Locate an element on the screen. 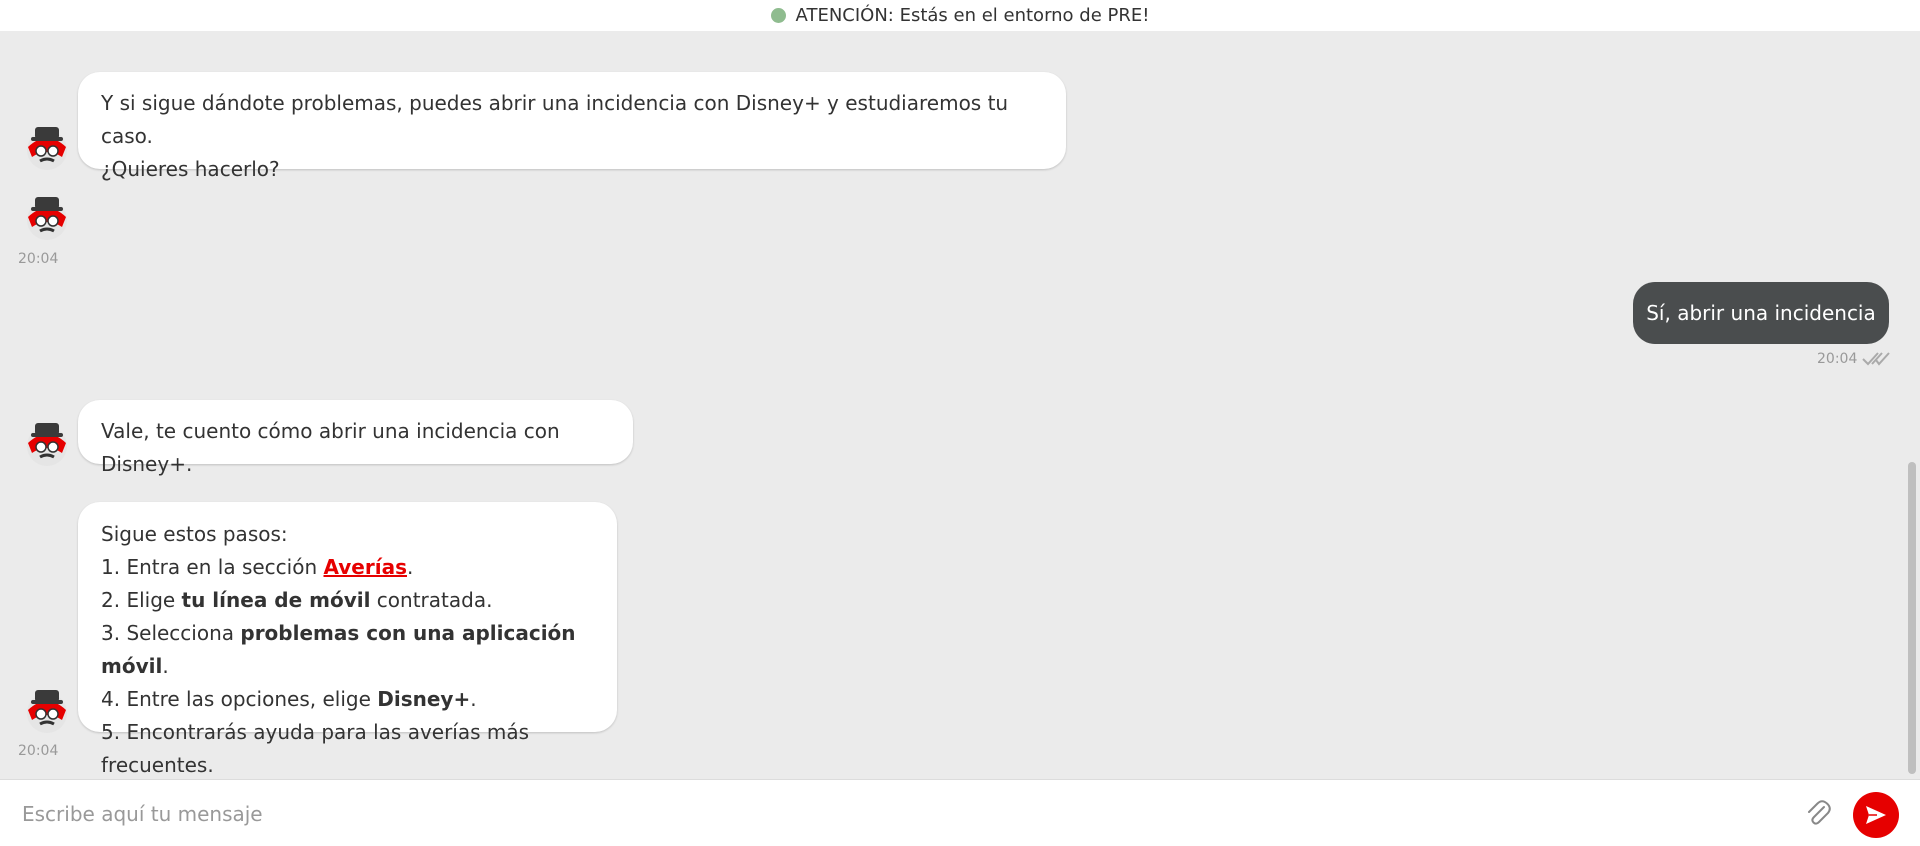  send-button is located at coordinates (1876, 815).